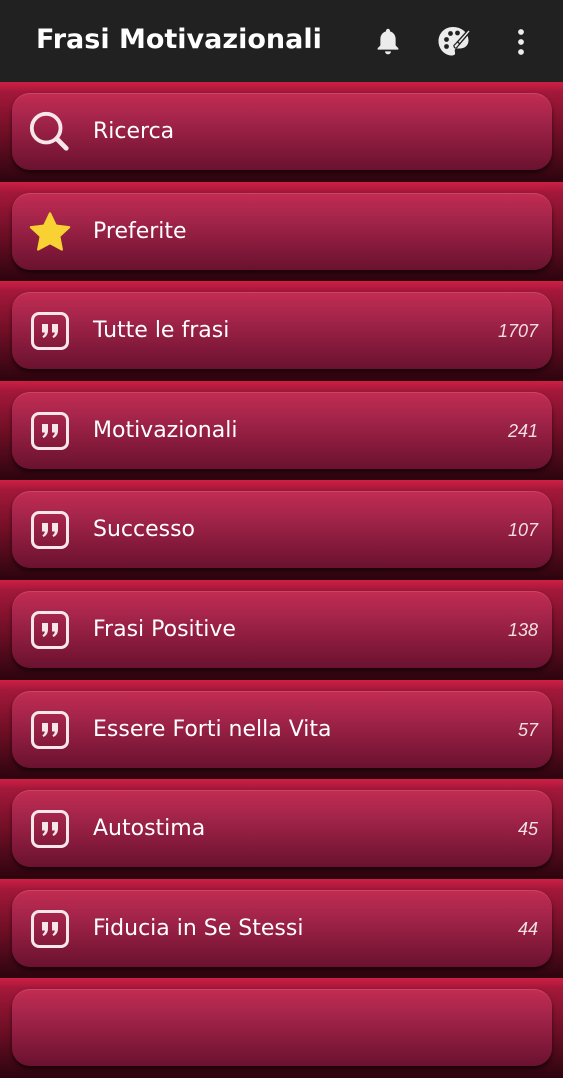 Image resolution: width=563 pixels, height=1078 pixels. I want to click on category-item-partial, so click(282, 1028).